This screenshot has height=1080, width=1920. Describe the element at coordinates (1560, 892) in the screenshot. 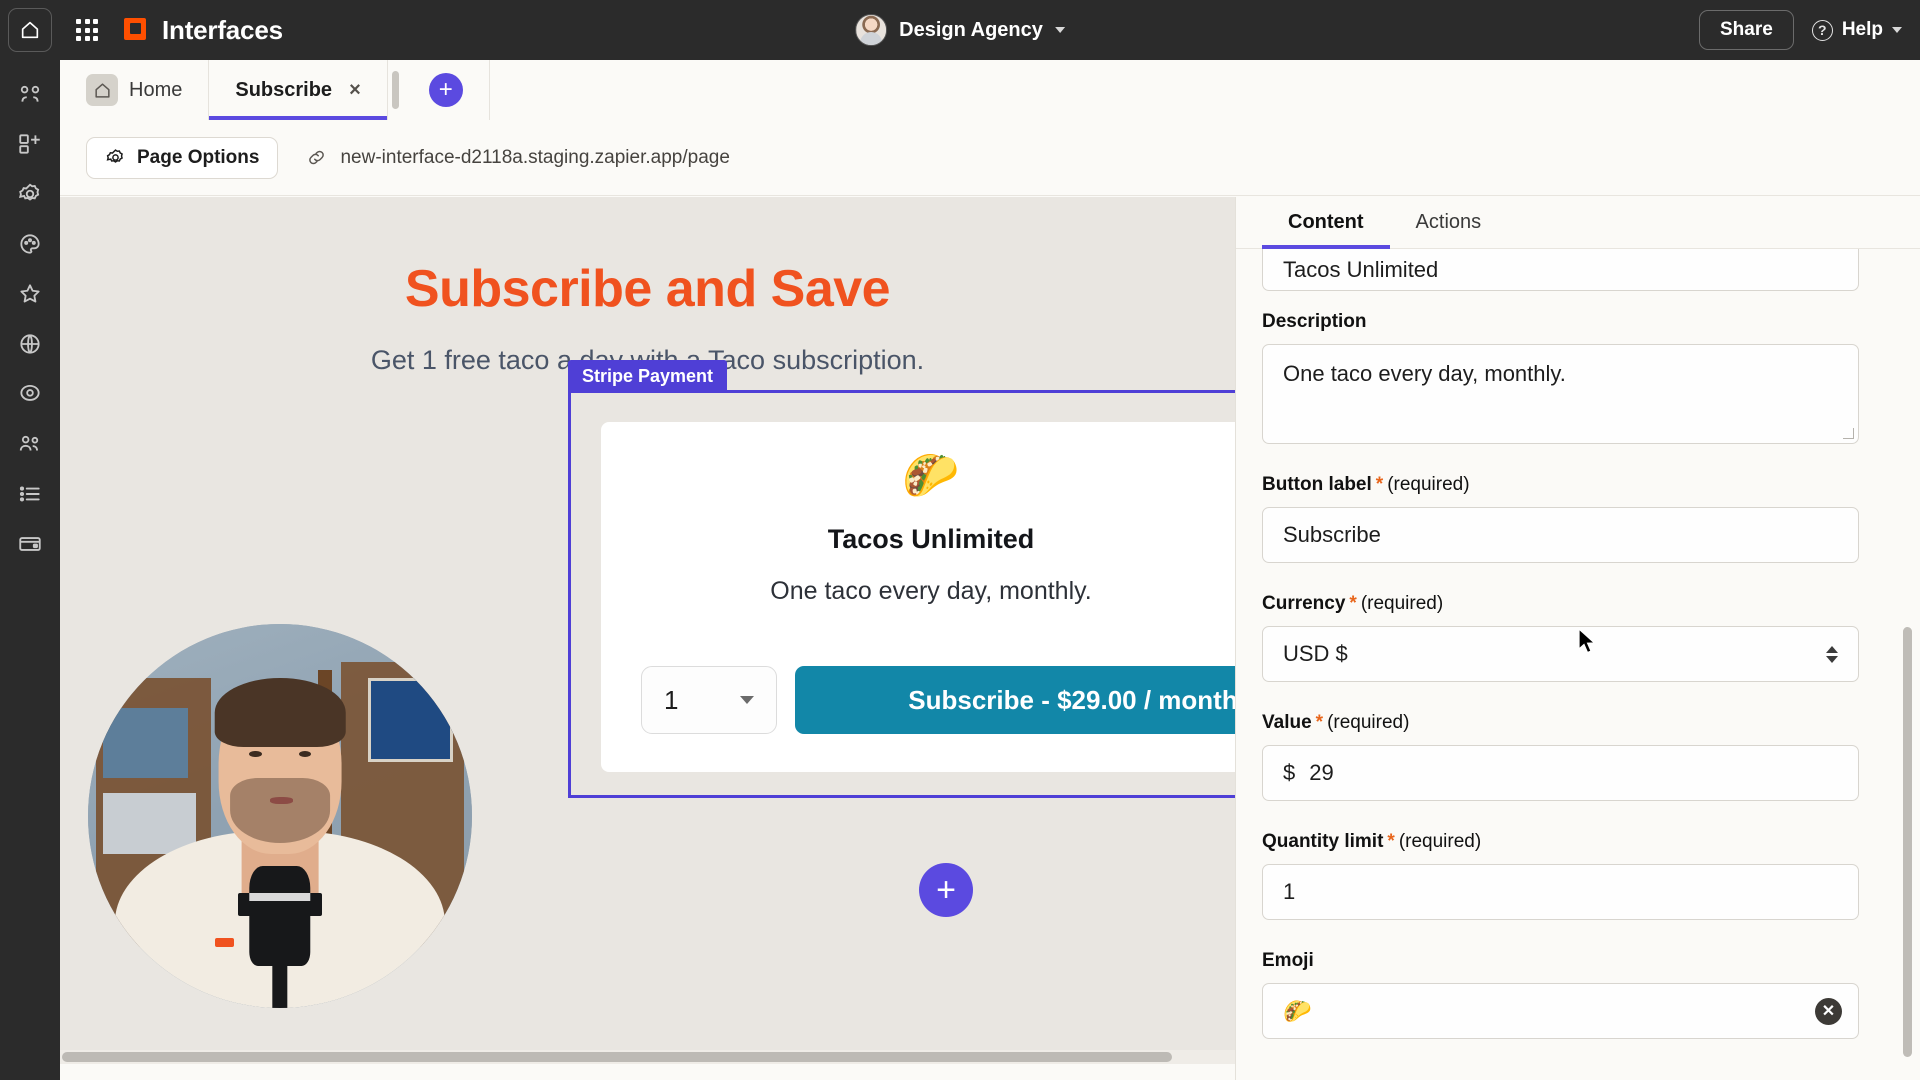

I see `quantity-limit-input: 1` at that location.